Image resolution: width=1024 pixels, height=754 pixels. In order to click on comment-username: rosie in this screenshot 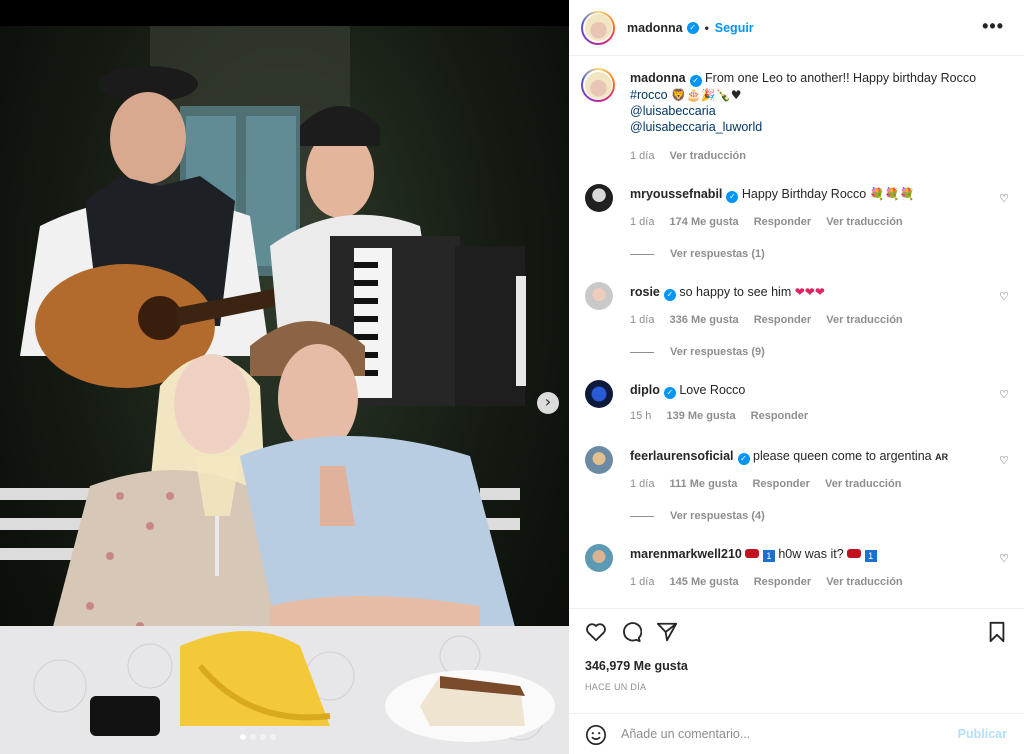, I will do `click(645, 292)`.